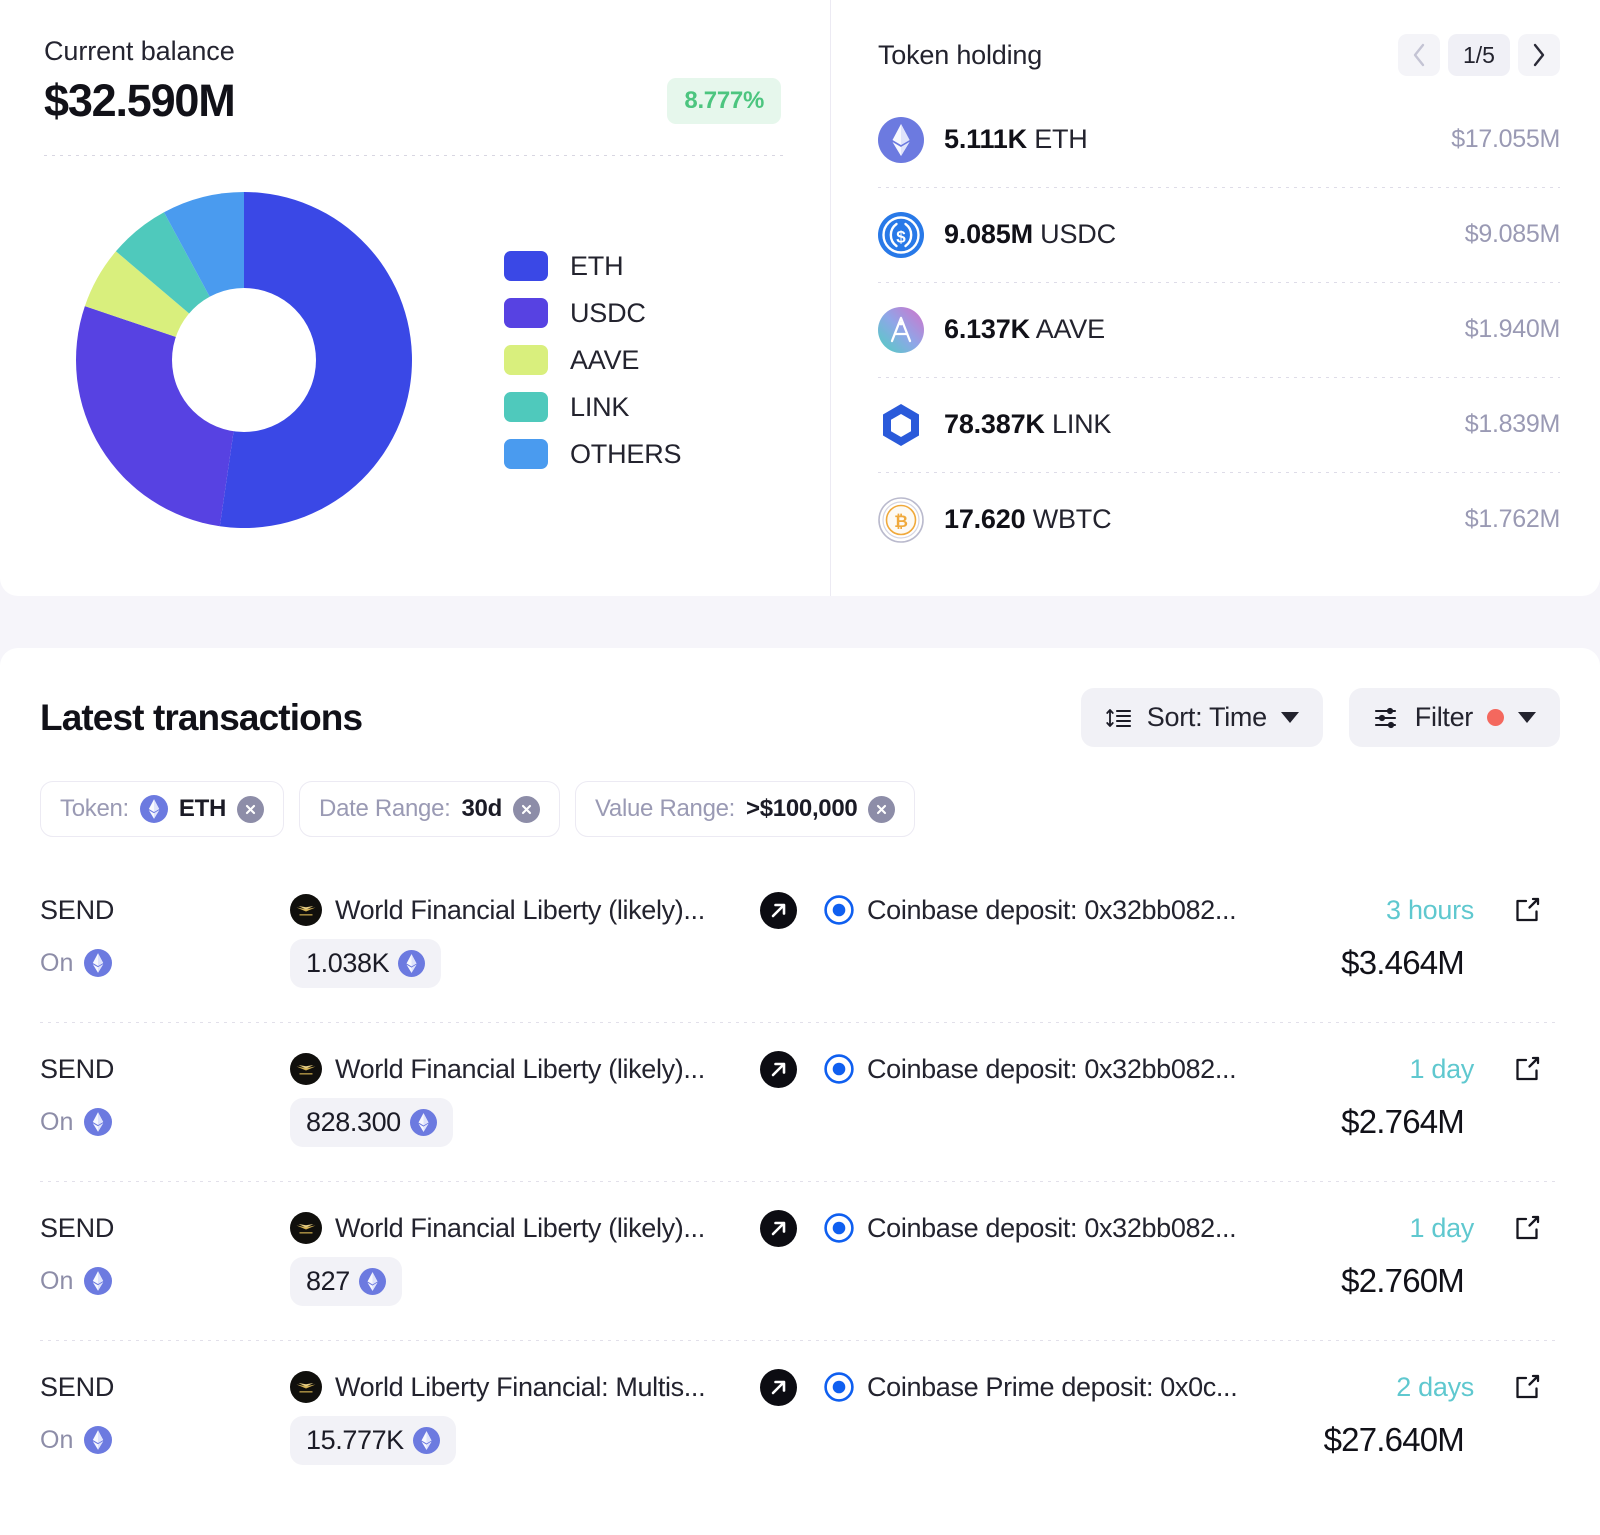 This screenshot has height=1535, width=1600. Describe the element at coordinates (1206, 717) in the screenshot. I see `sort-label: Sort: Time` at that location.